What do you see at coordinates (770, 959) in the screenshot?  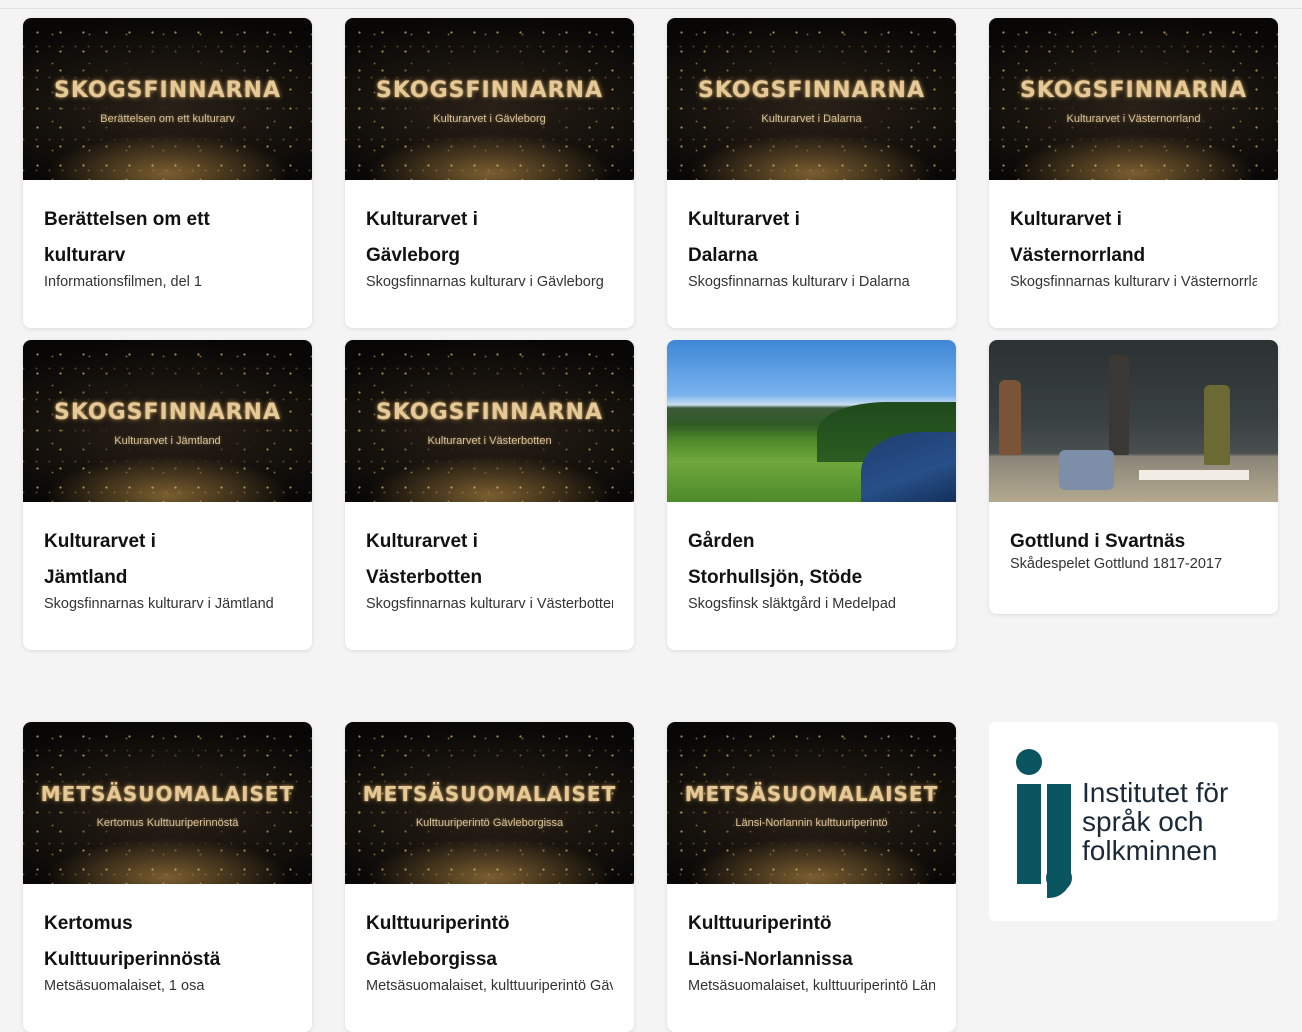 I see `card-title-line2: Länsi-Norlannissa` at bounding box center [770, 959].